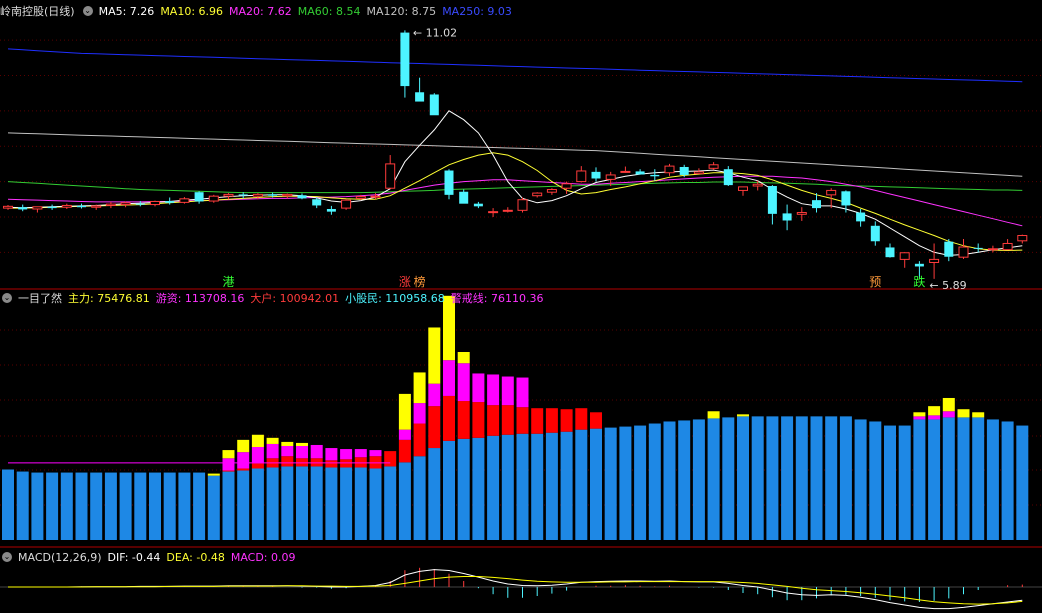  What do you see at coordinates (875, 282) in the screenshot?
I see `event-marker: 预` at bounding box center [875, 282].